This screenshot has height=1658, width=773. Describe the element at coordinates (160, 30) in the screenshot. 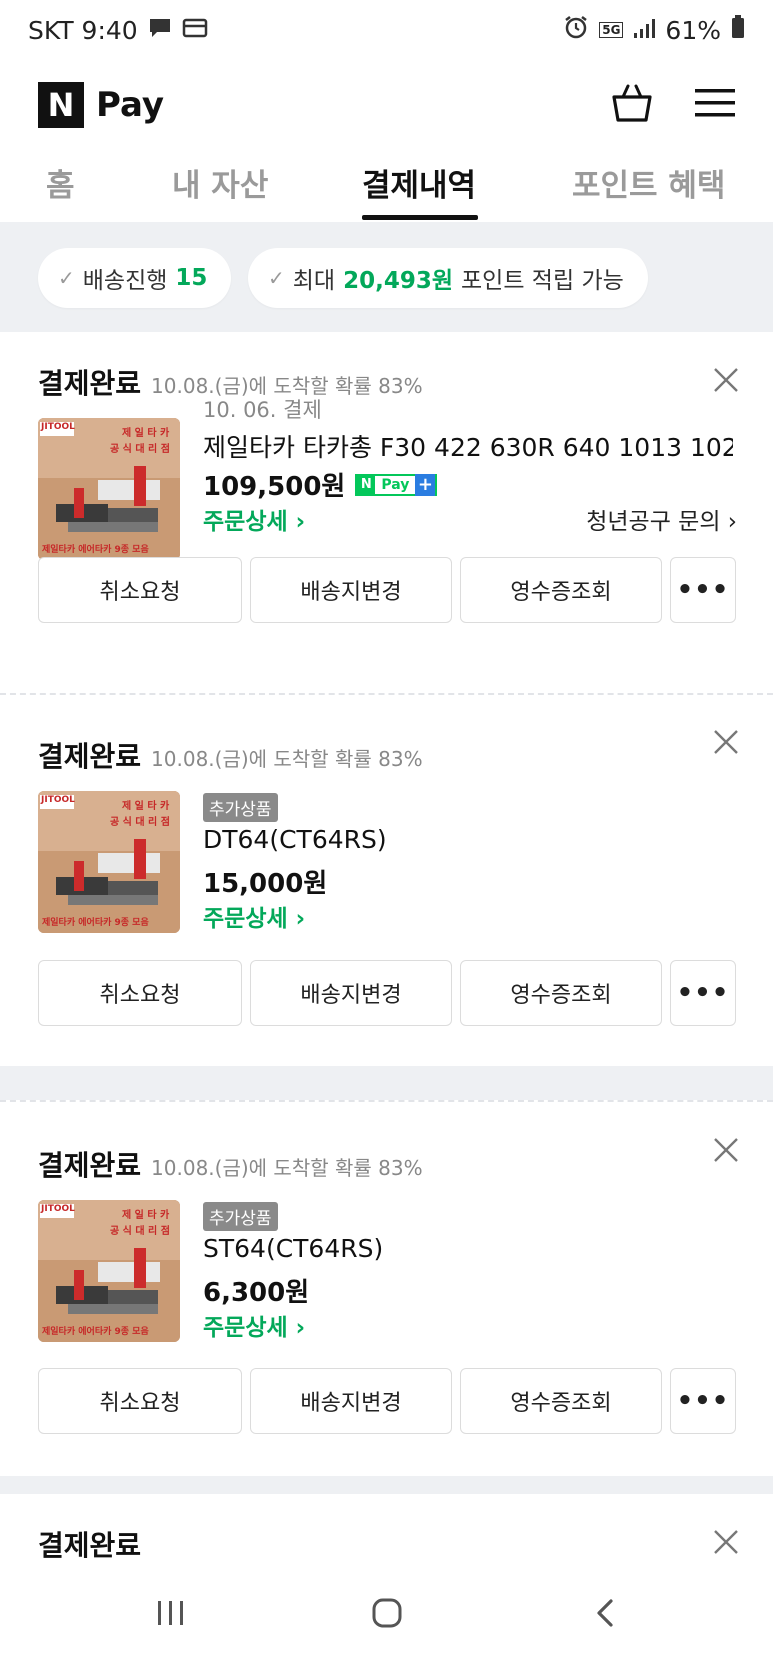

I see `message-icon` at that location.